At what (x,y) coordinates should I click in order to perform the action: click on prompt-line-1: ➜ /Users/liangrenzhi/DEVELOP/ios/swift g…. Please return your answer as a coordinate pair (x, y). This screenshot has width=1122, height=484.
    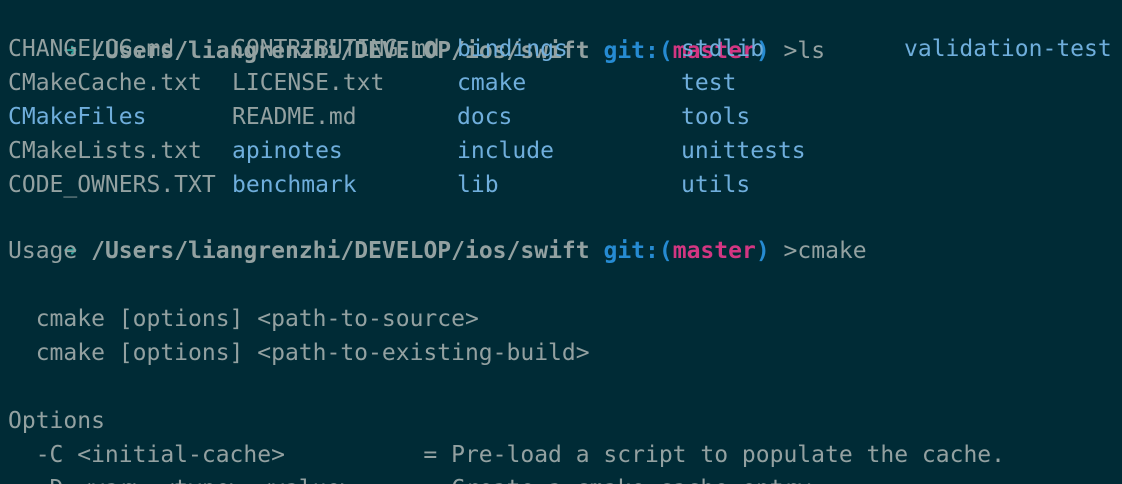
    Looking at the image, I should click on (444, 51).